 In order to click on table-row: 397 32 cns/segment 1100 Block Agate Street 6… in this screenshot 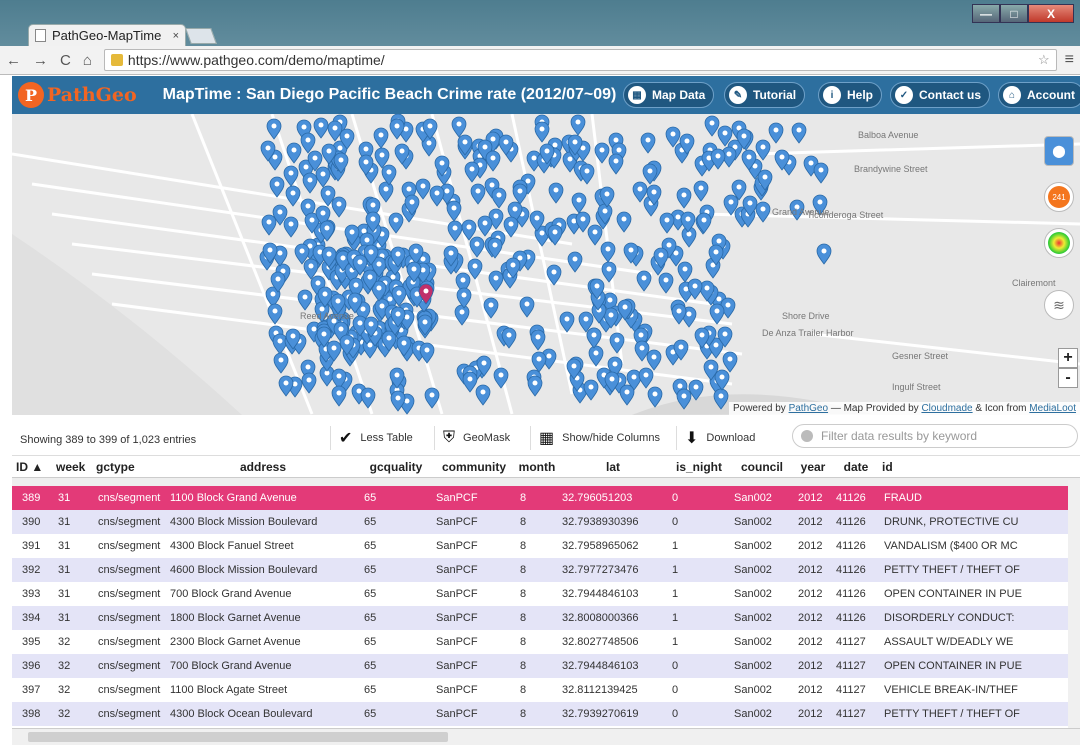, I will do `click(546, 690)`.